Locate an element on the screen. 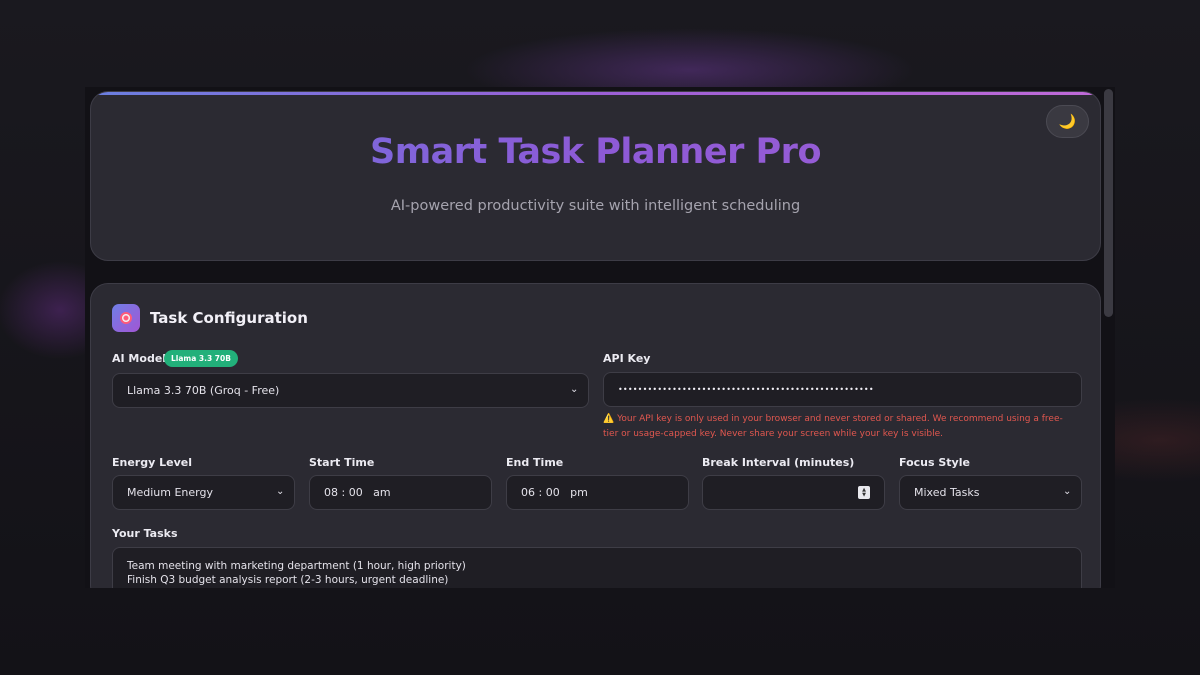  start-time-label: Start Time is located at coordinates (342, 462).